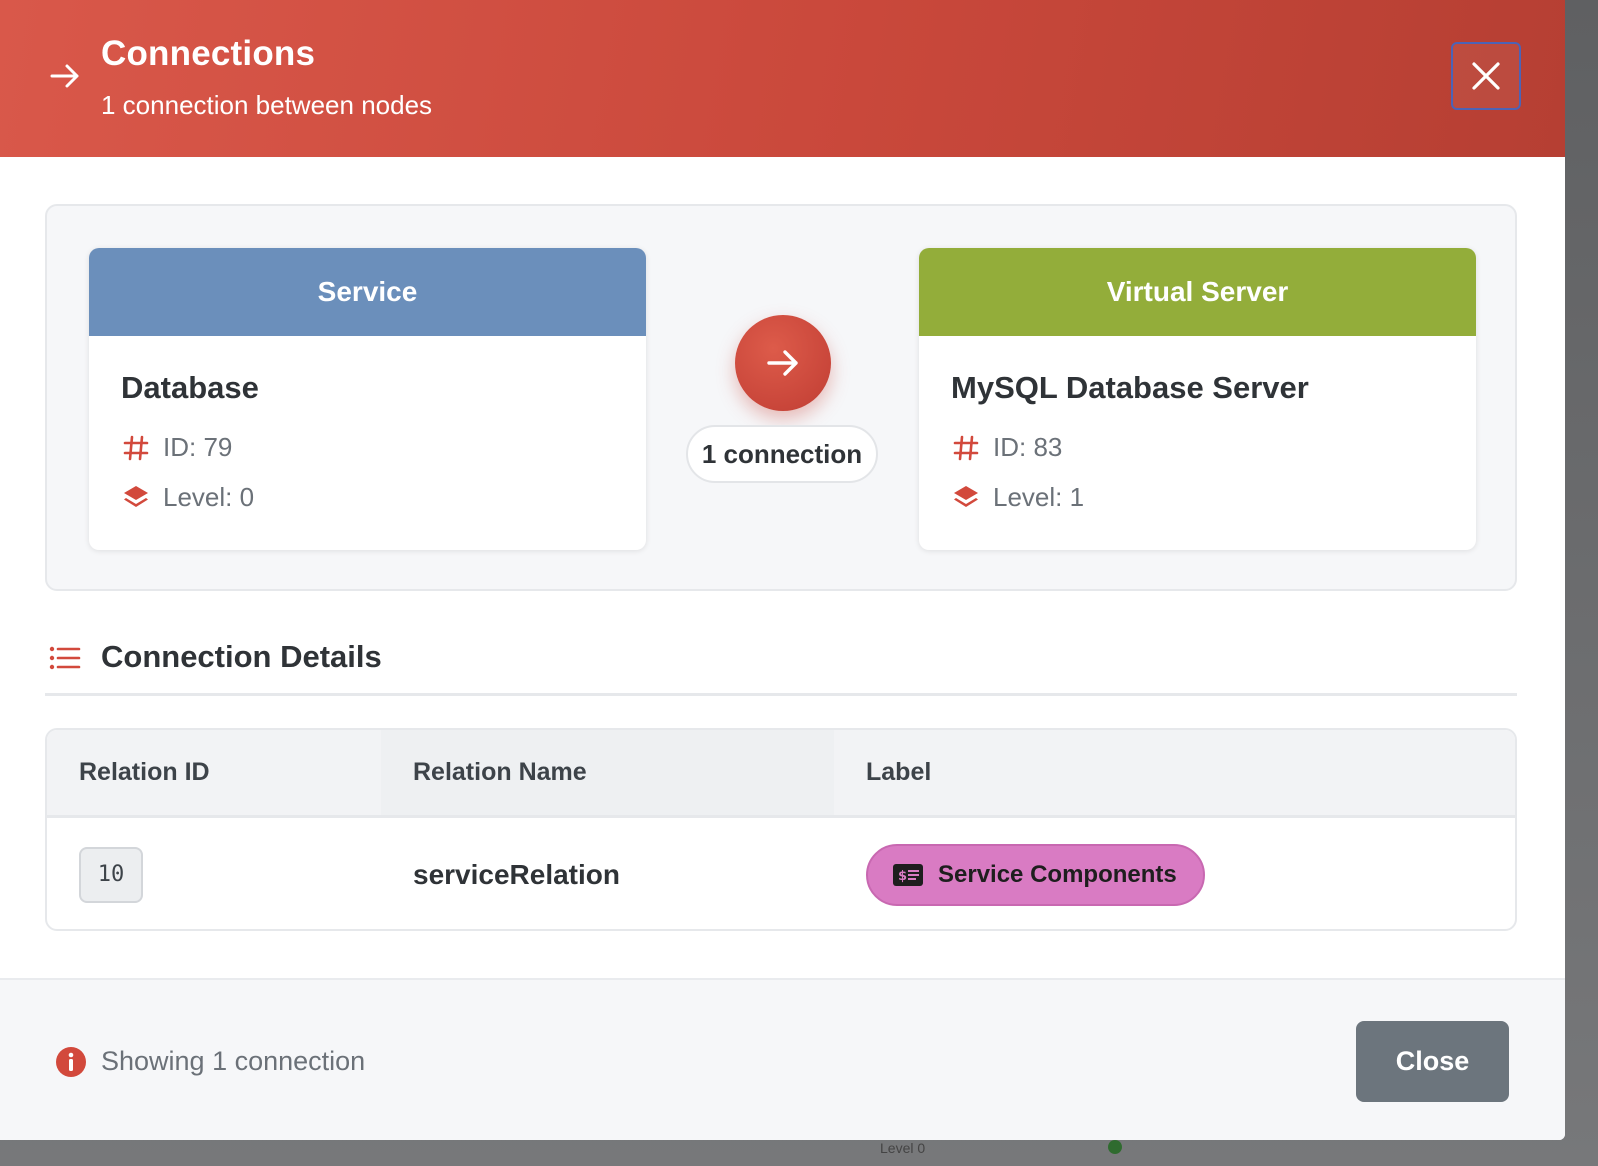 This screenshot has width=1598, height=1166. I want to click on money-card-icon: $, so click(908, 874).